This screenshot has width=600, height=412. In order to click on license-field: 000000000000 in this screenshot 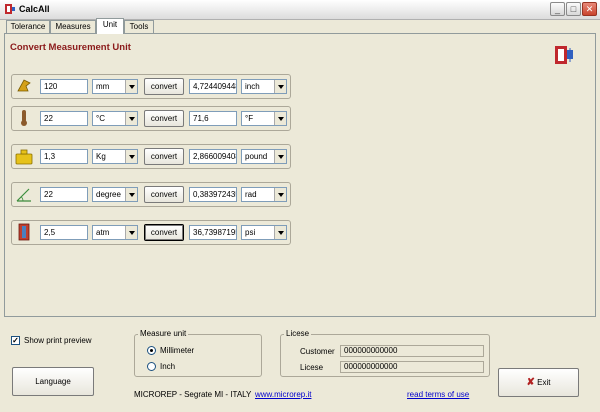, I will do `click(412, 367)`.